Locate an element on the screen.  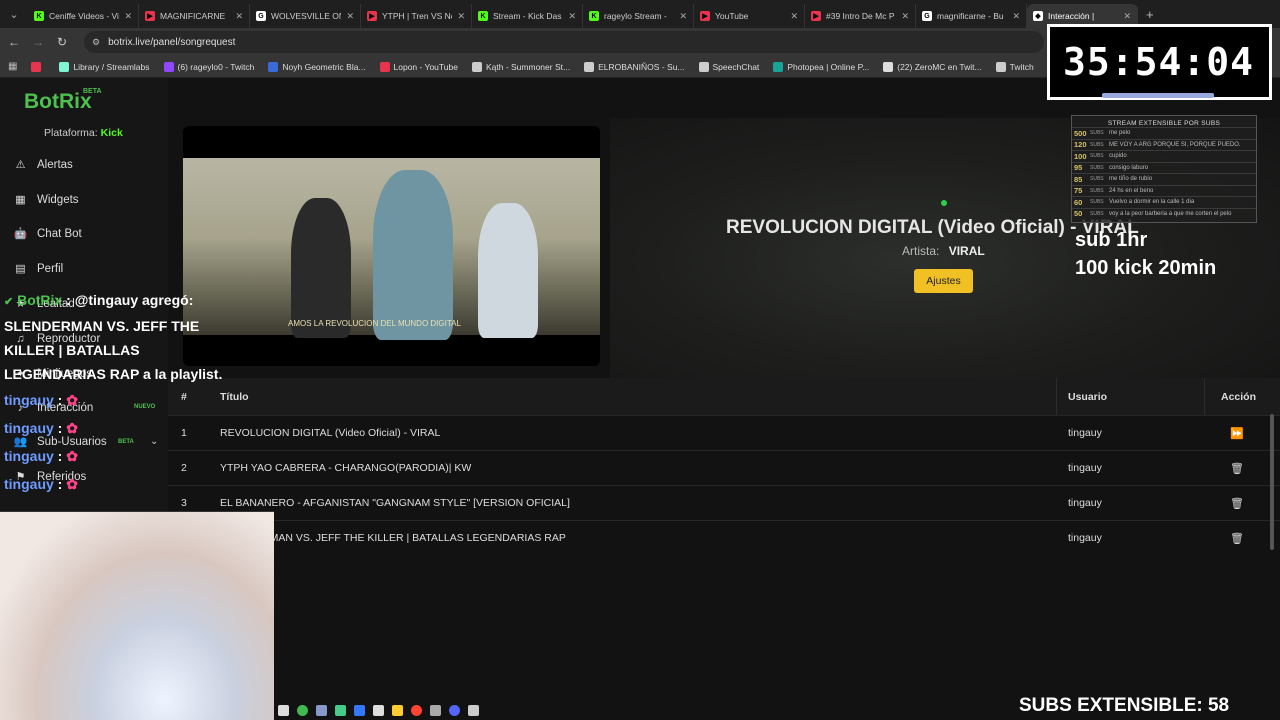
skip-icon: ⏩ is located at coordinates (1237, 433).